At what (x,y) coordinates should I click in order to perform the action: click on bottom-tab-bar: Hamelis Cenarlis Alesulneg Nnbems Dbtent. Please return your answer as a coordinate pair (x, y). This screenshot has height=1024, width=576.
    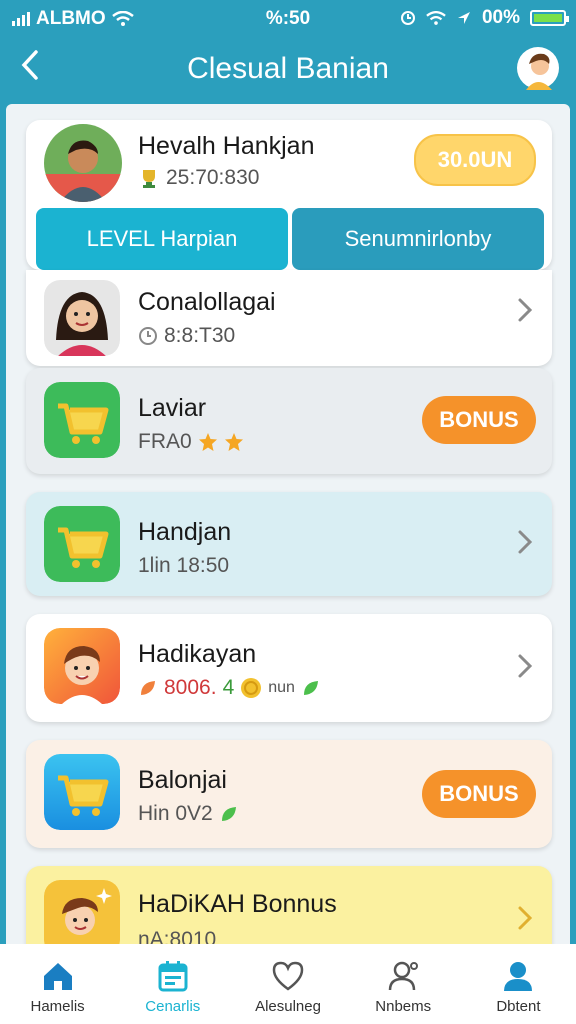
    Looking at the image, I should click on (288, 984).